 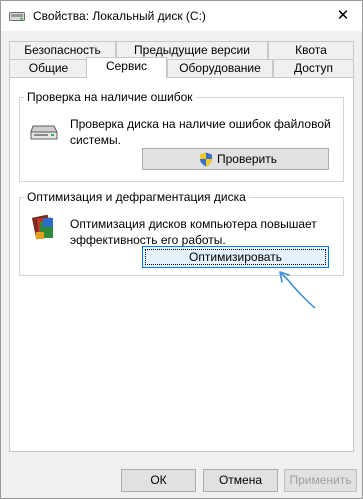 What do you see at coordinates (297, 290) in the screenshot?
I see `annotation-arrow-icon` at bounding box center [297, 290].